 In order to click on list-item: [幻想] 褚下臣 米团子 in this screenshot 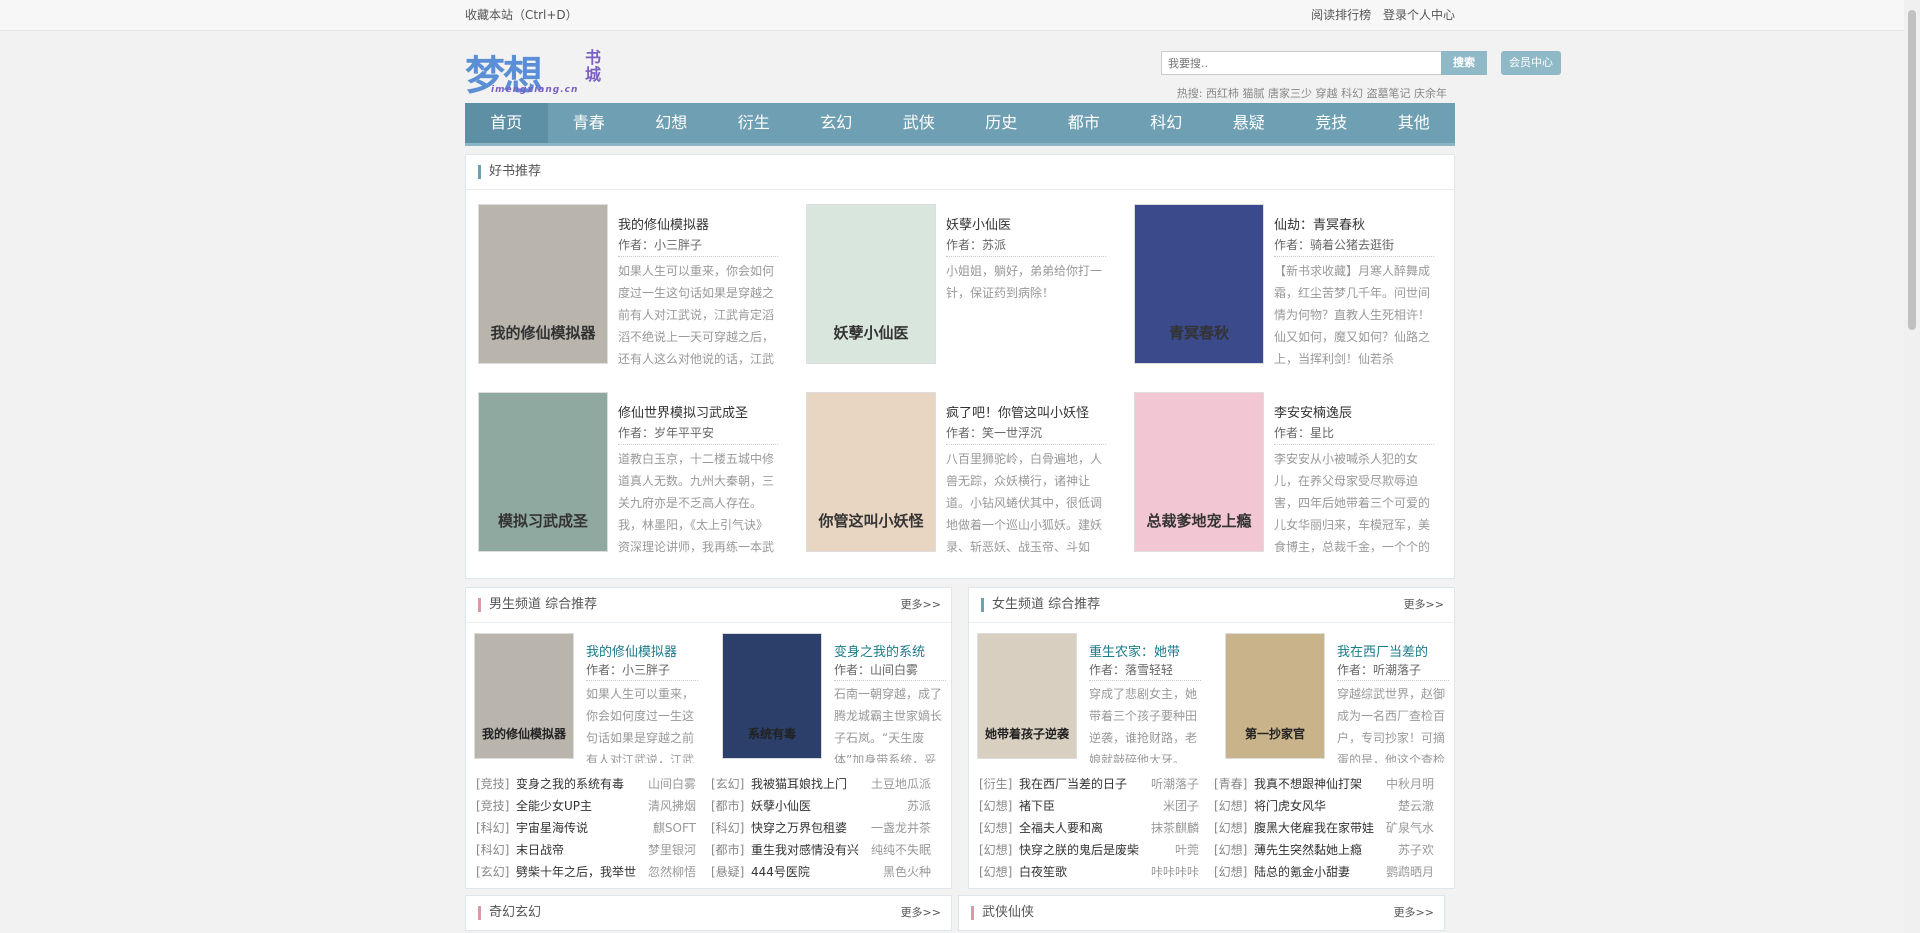, I will do `click(1094, 806)`.